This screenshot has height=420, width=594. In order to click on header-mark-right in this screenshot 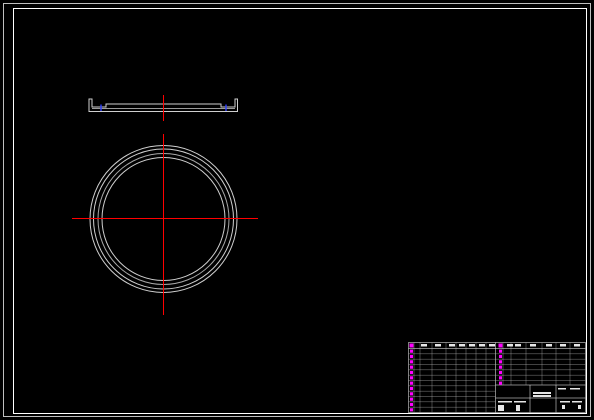, I will do `click(500, 345)`.